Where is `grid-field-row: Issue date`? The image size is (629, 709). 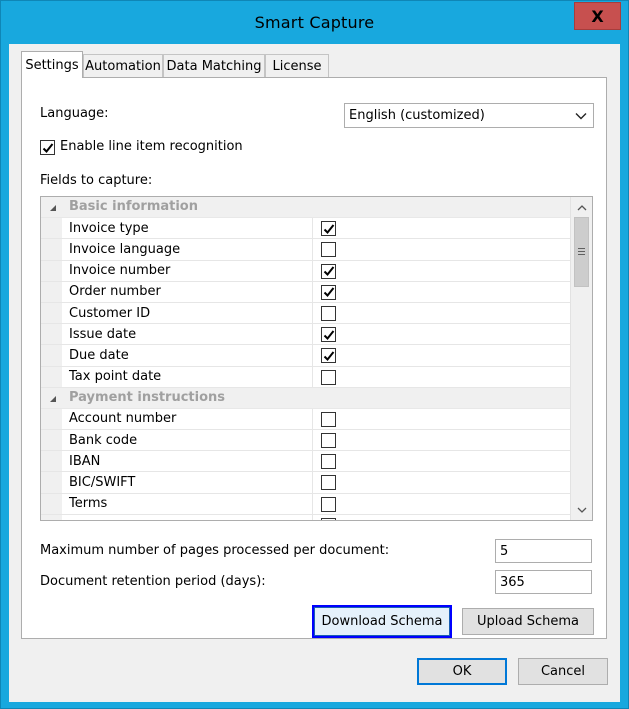
grid-field-row: Issue date is located at coordinates (305, 335).